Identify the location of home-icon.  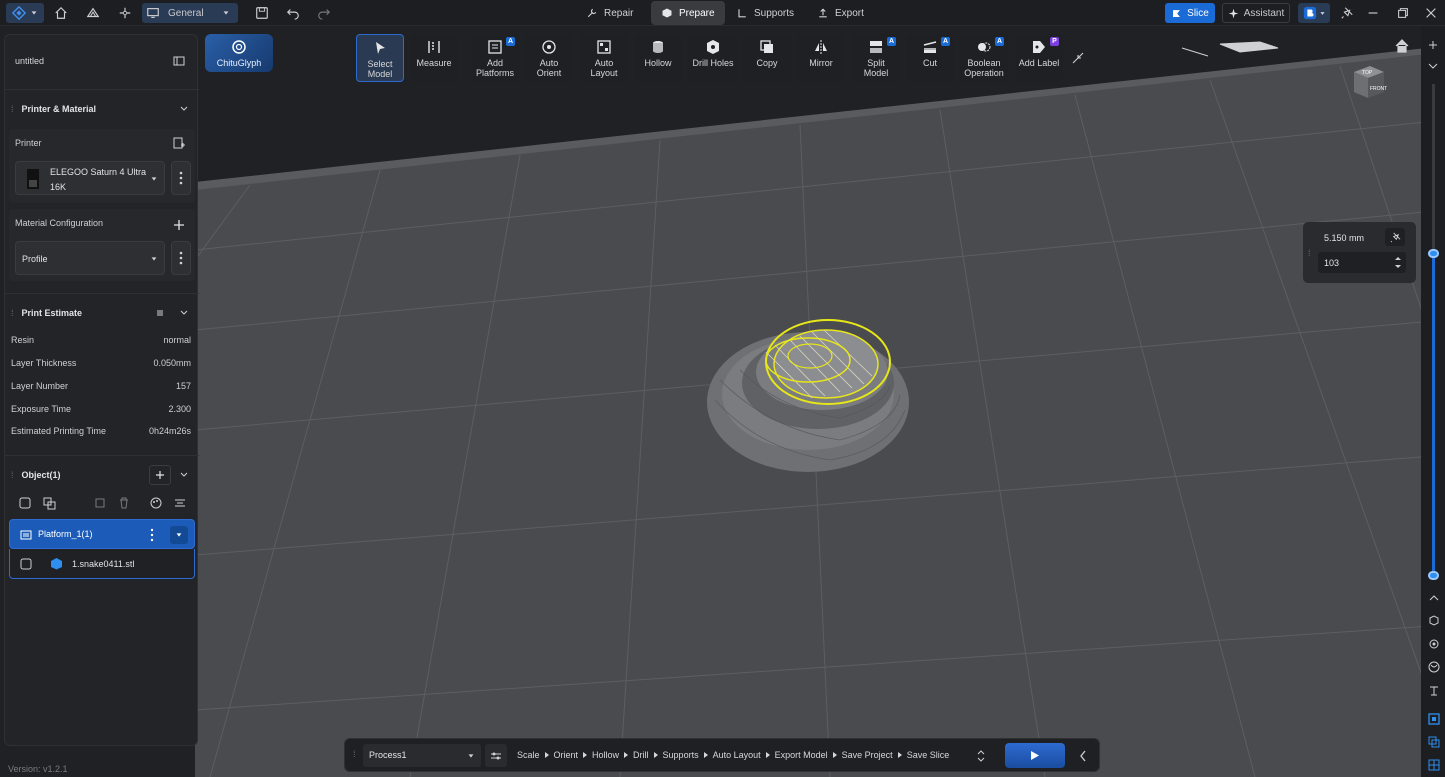
(1402, 46).